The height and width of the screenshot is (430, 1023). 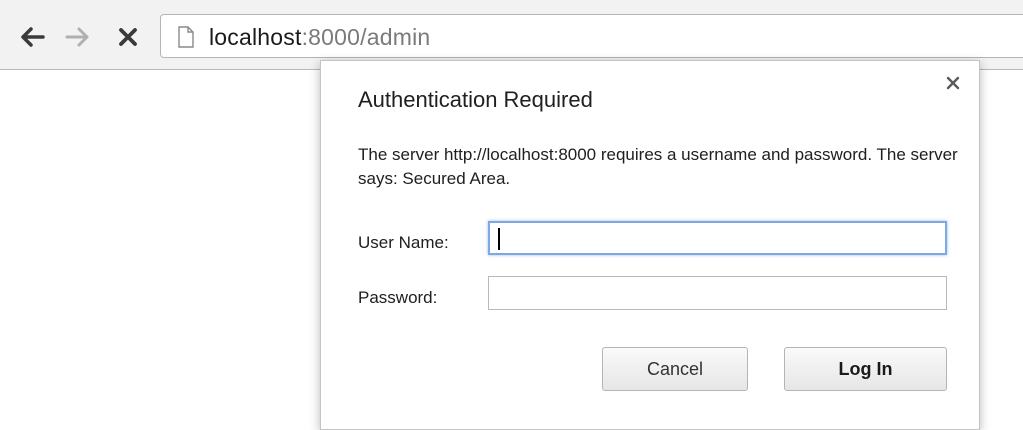 What do you see at coordinates (186, 37) in the screenshot?
I see `page-document-icon` at bounding box center [186, 37].